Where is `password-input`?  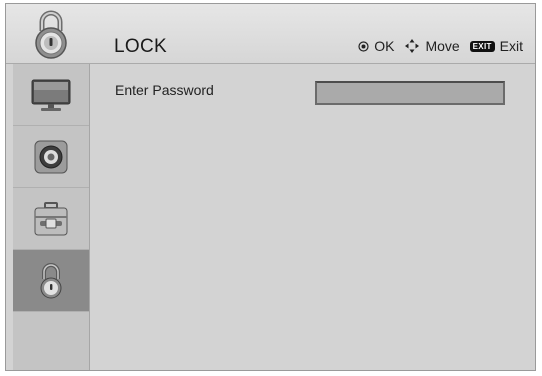 password-input is located at coordinates (410, 93).